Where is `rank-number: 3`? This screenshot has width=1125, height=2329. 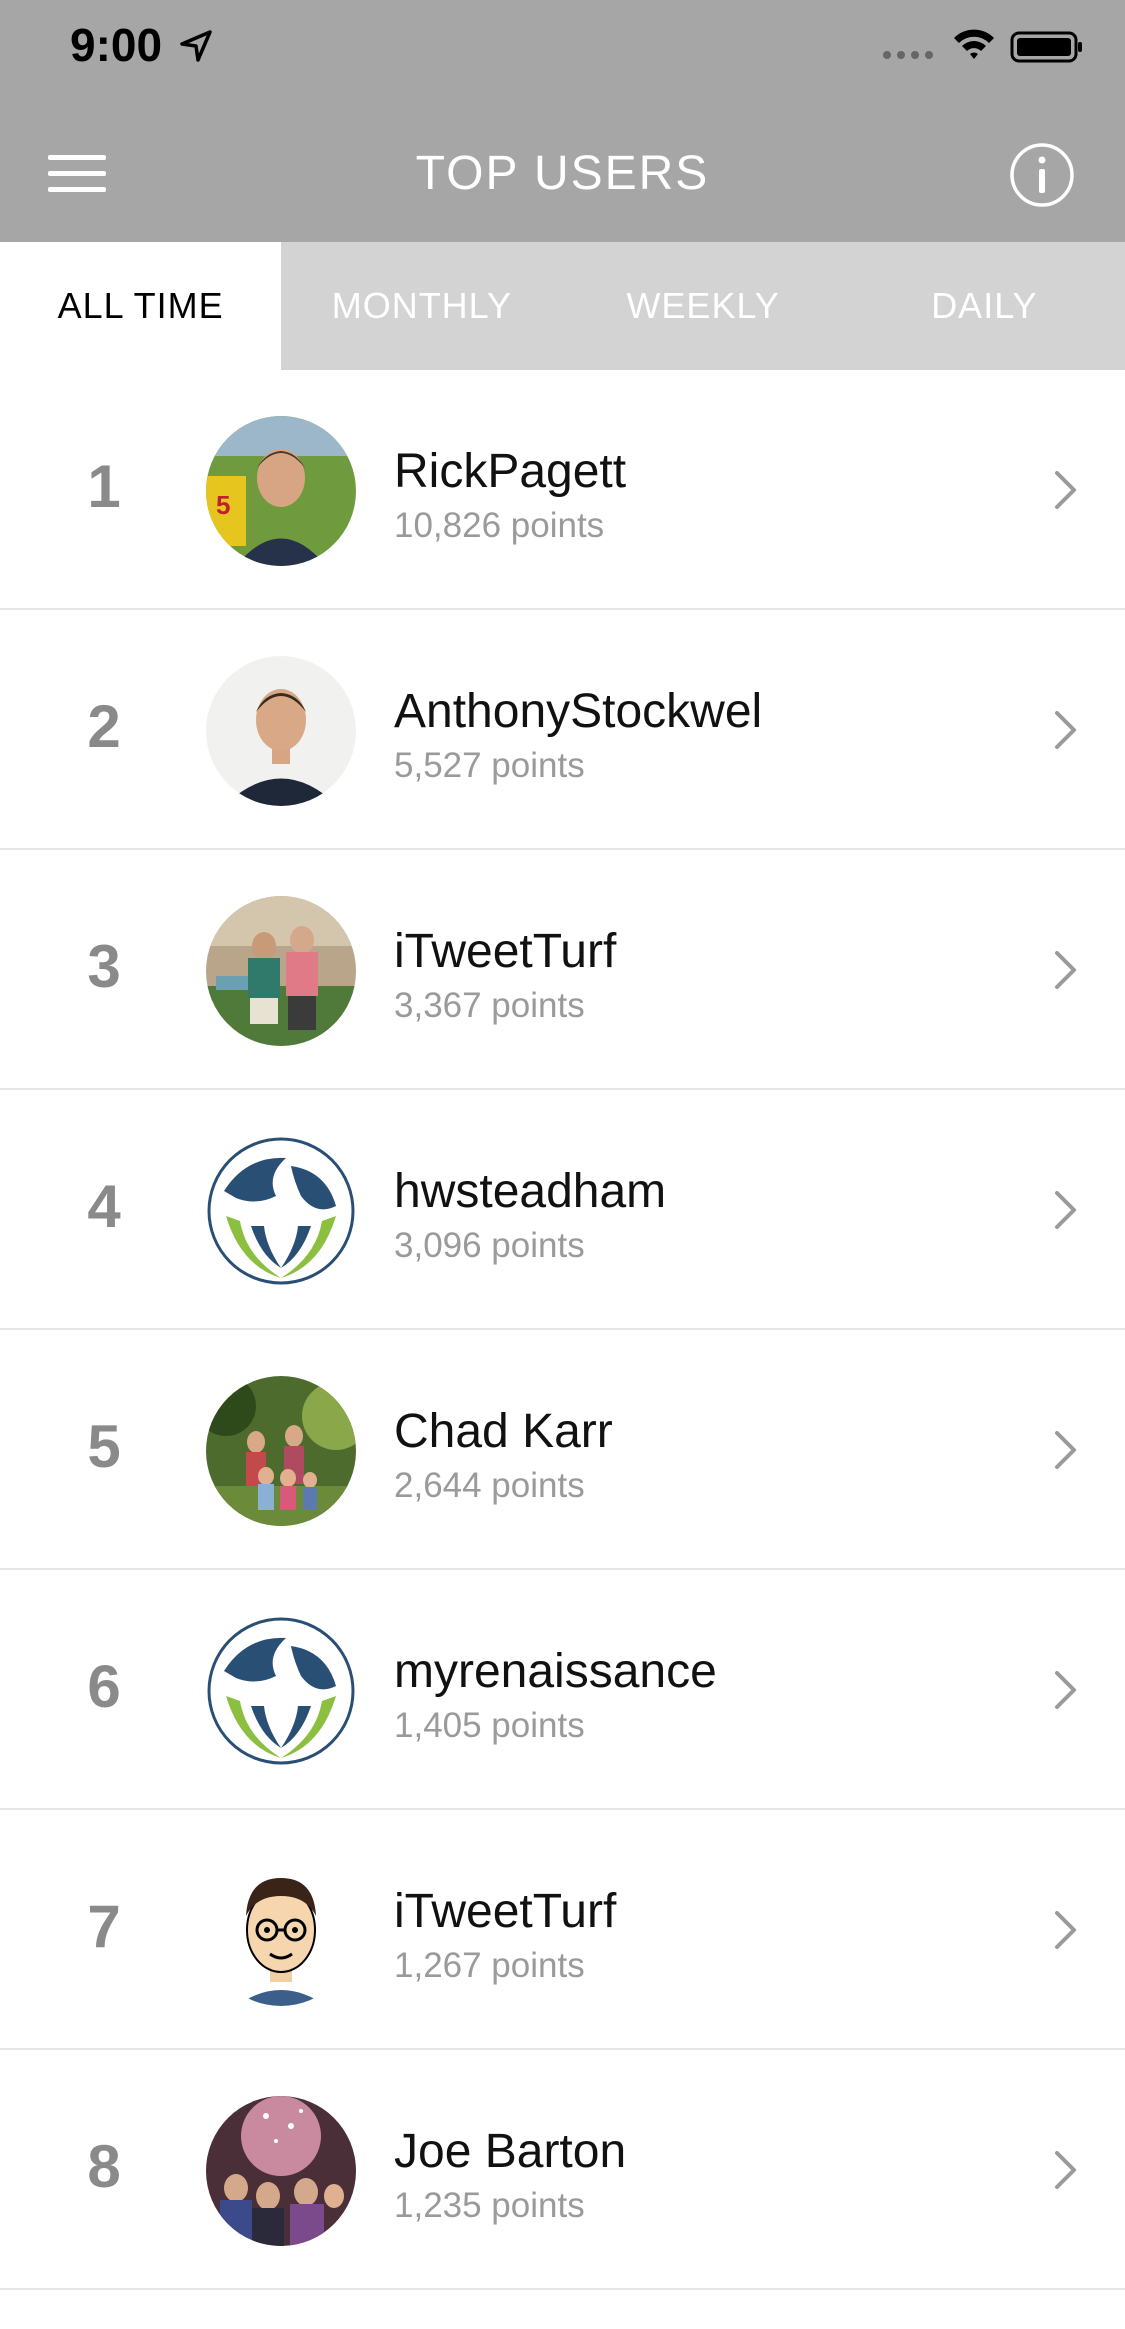 rank-number: 3 is located at coordinates (104, 966).